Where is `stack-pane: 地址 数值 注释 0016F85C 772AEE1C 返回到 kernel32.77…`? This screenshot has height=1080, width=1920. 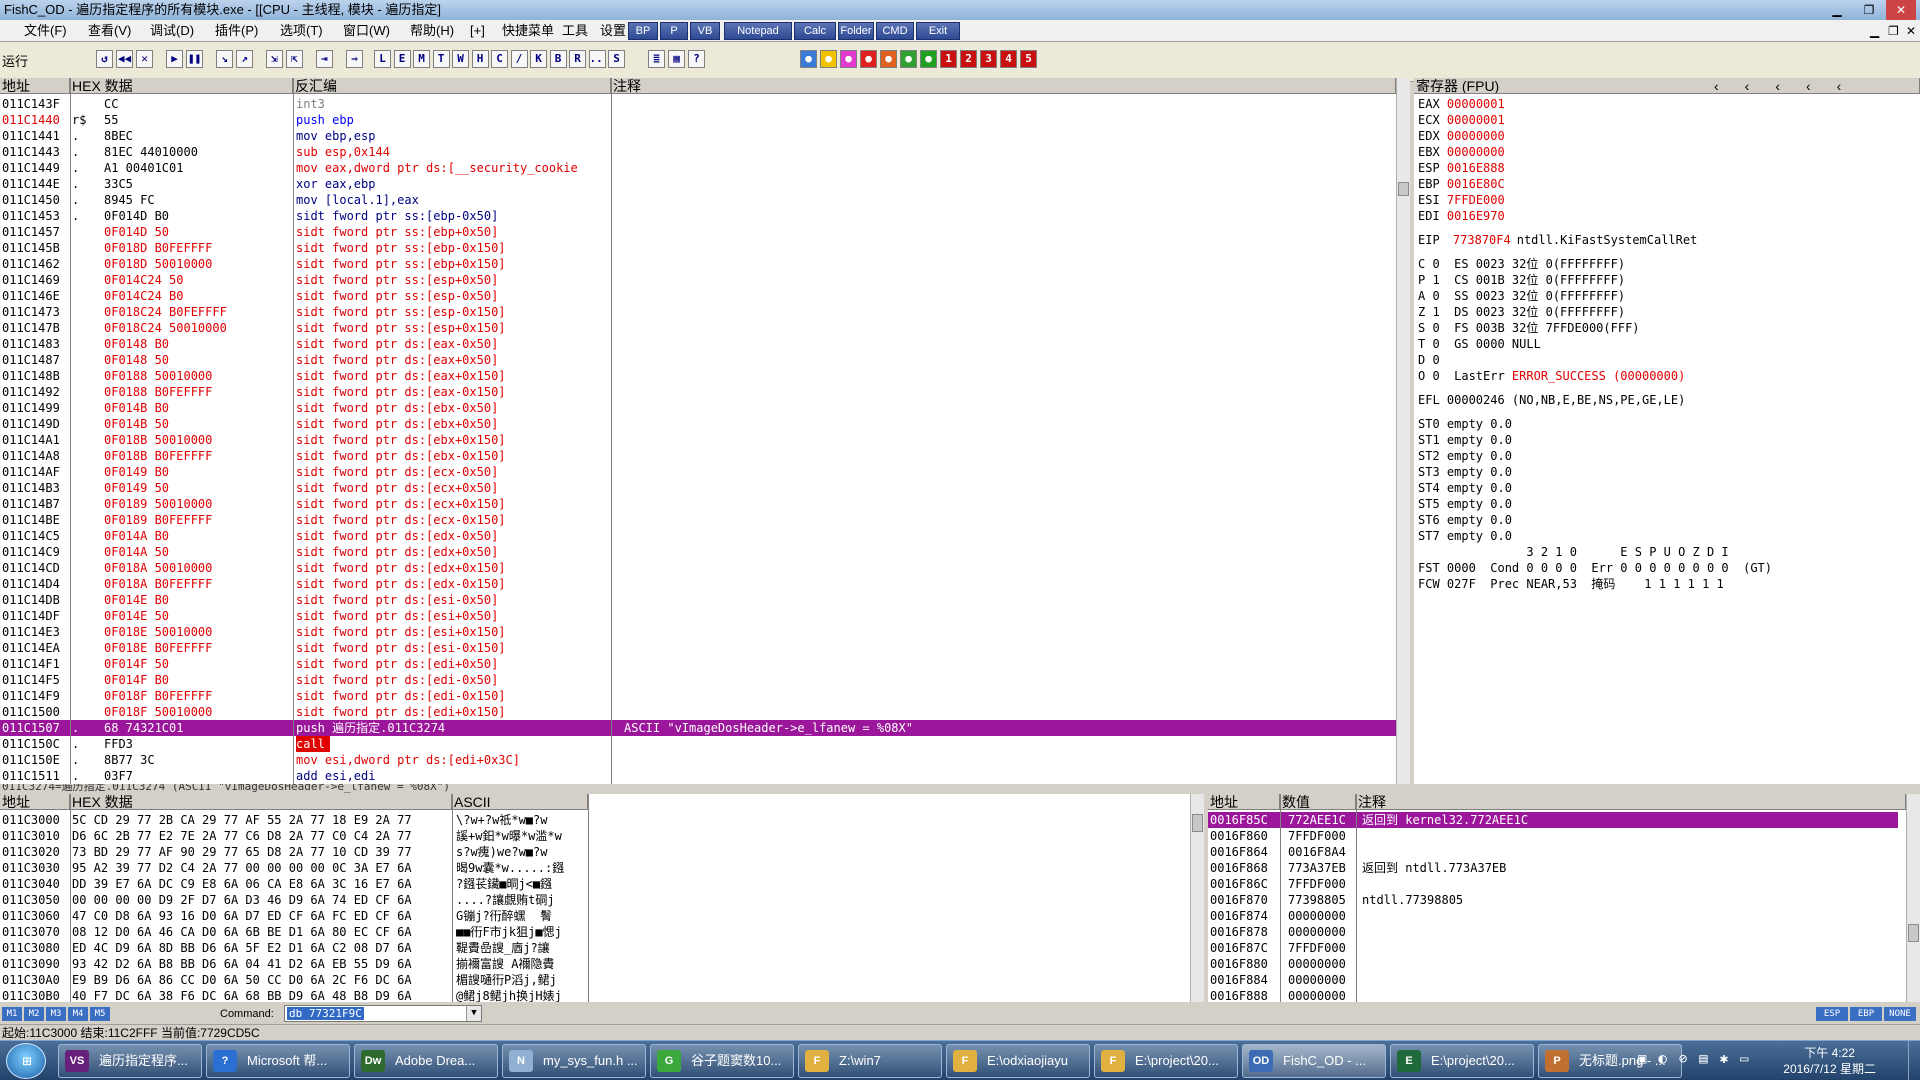 stack-pane: 地址 数值 注释 0016F85C 772AEE1C 返回到 kernel32.77… is located at coordinates (1564, 898).